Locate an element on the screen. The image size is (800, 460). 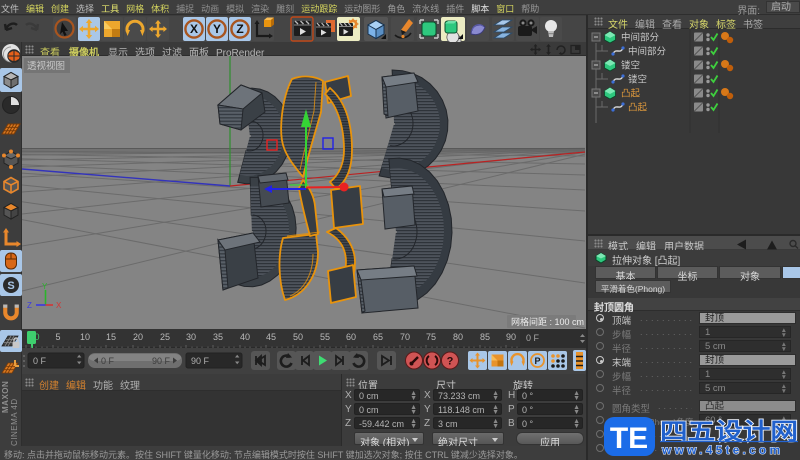
svg-text: S is located at coordinates (10, 286).